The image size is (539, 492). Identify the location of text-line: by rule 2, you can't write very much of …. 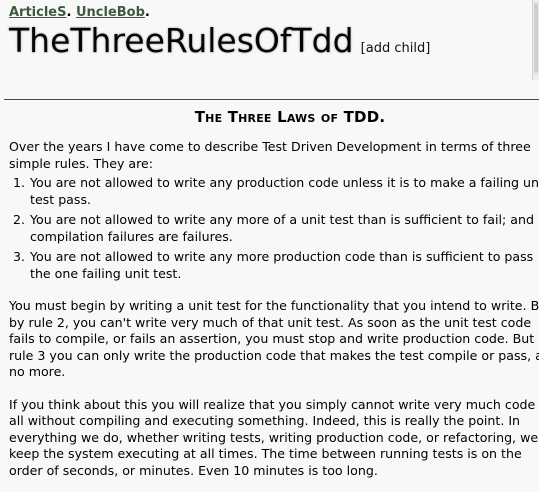
(270, 322).